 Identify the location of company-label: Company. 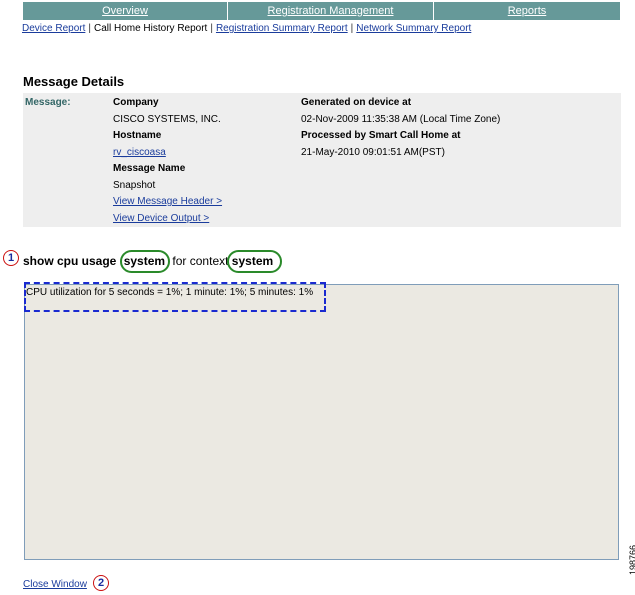
(136, 102).